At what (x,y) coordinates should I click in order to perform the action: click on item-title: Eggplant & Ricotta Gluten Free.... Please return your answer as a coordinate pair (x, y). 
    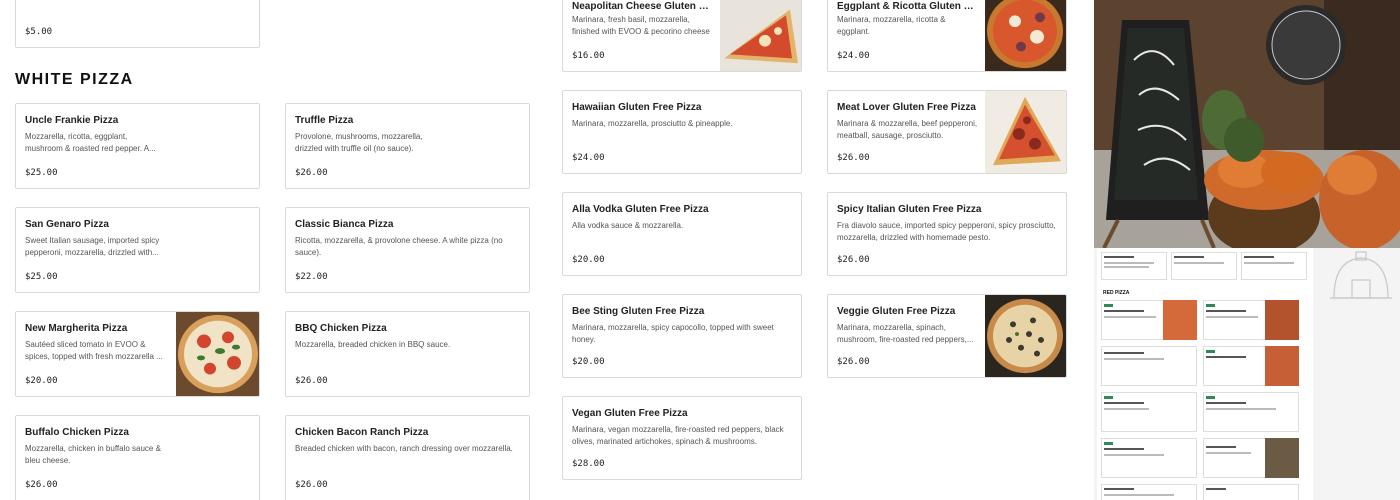
    Looking at the image, I should click on (907, 6).